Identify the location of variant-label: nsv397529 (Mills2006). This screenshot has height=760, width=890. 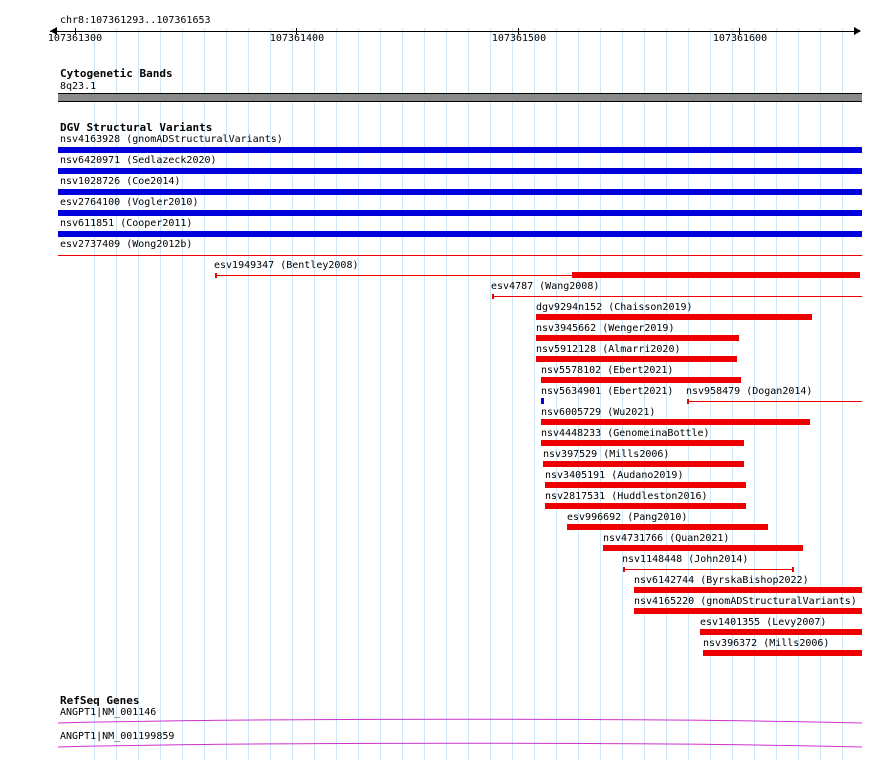
(606, 454).